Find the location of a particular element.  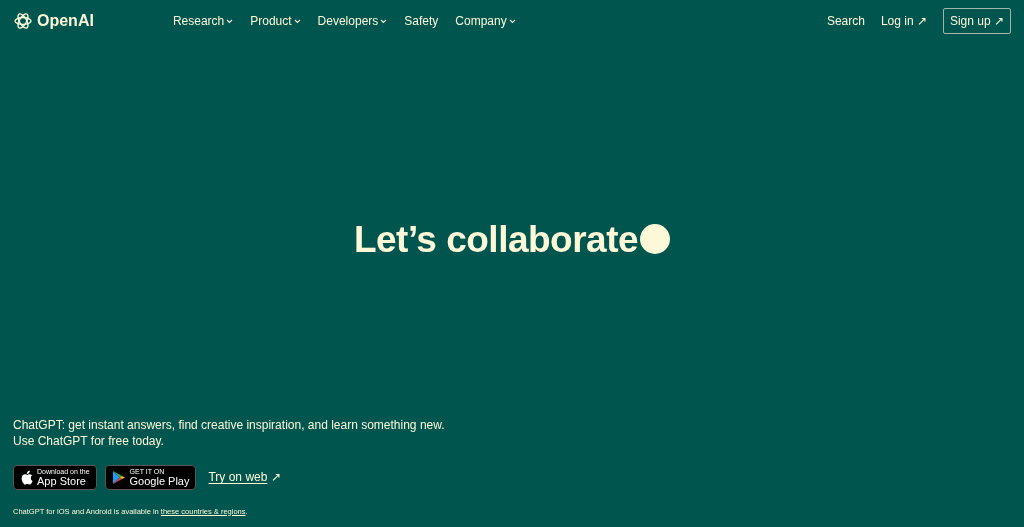

arrow-icon: ↗ is located at coordinates (276, 477).